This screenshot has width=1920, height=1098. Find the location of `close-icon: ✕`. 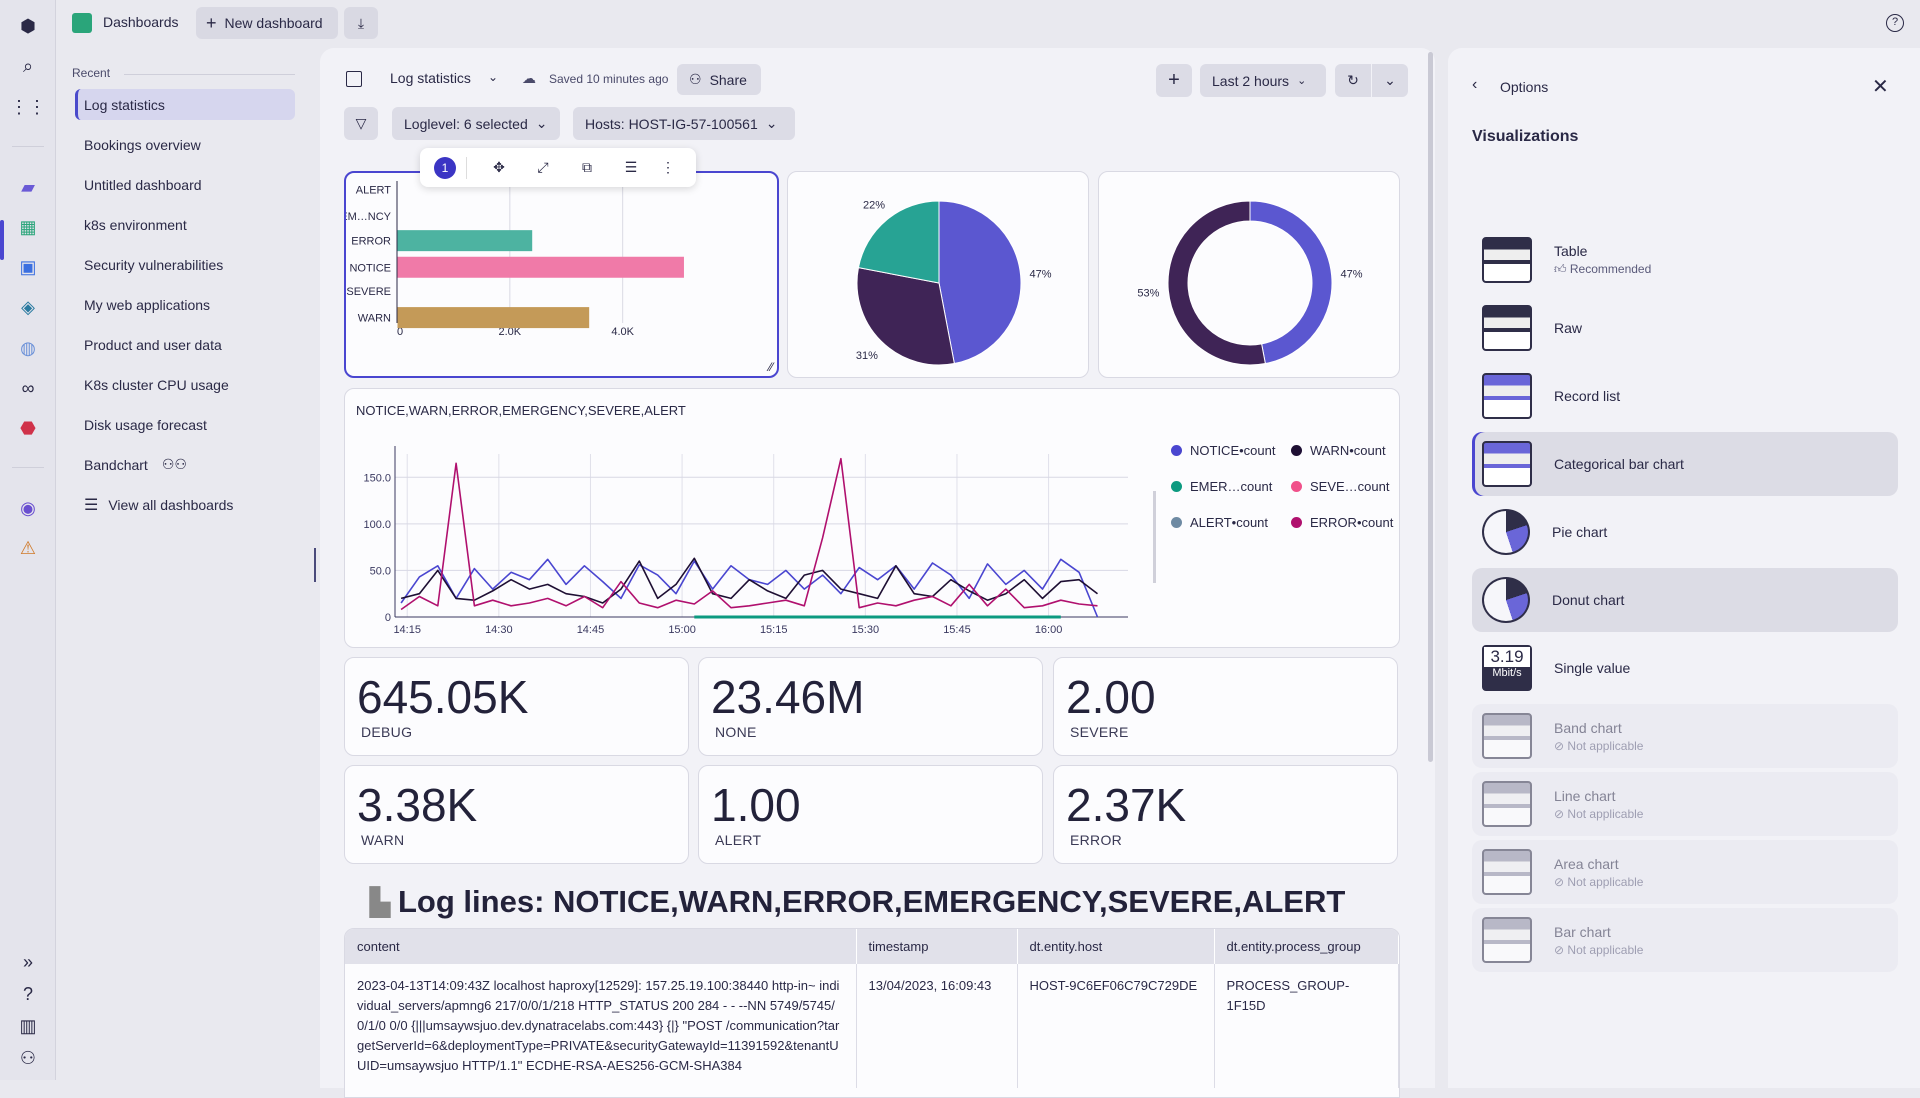

close-icon: ✕ is located at coordinates (1880, 86).